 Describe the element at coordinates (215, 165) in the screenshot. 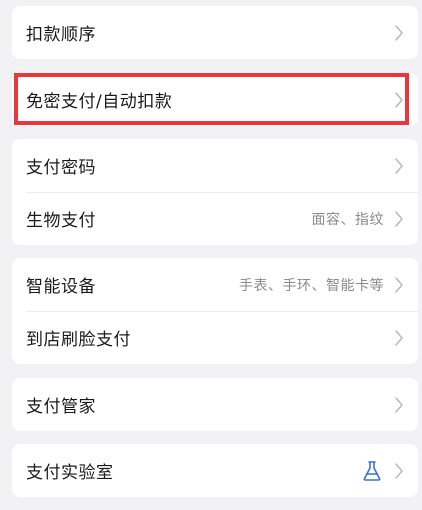

I see `row-payment-password: 支付密码` at that location.